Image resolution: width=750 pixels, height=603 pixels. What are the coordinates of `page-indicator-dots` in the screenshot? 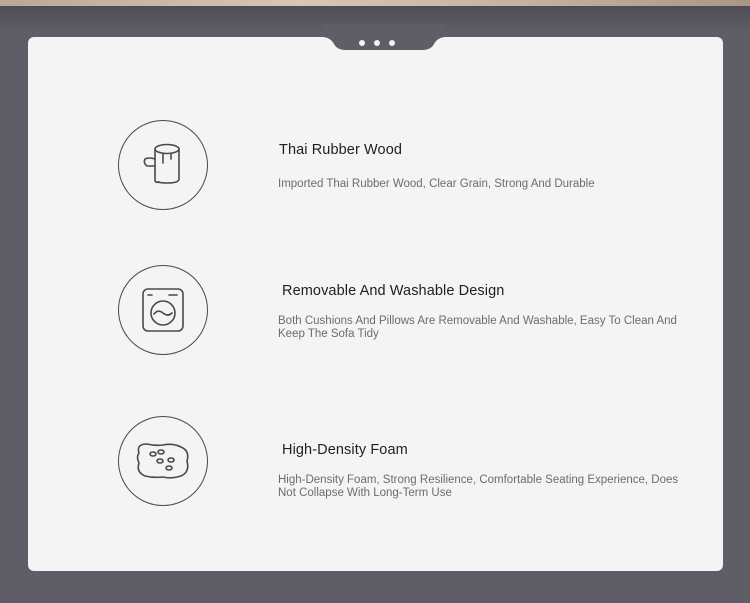 It's located at (377, 43).